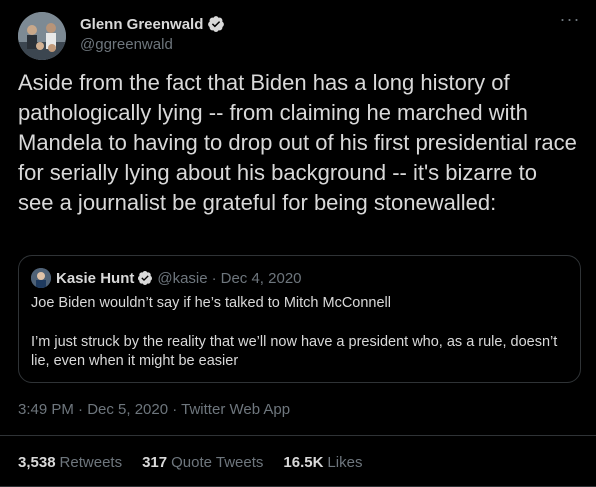 This screenshot has height=487, width=596. What do you see at coordinates (345, 462) in the screenshot?
I see `likes-label: Likes` at bounding box center [345, 462].